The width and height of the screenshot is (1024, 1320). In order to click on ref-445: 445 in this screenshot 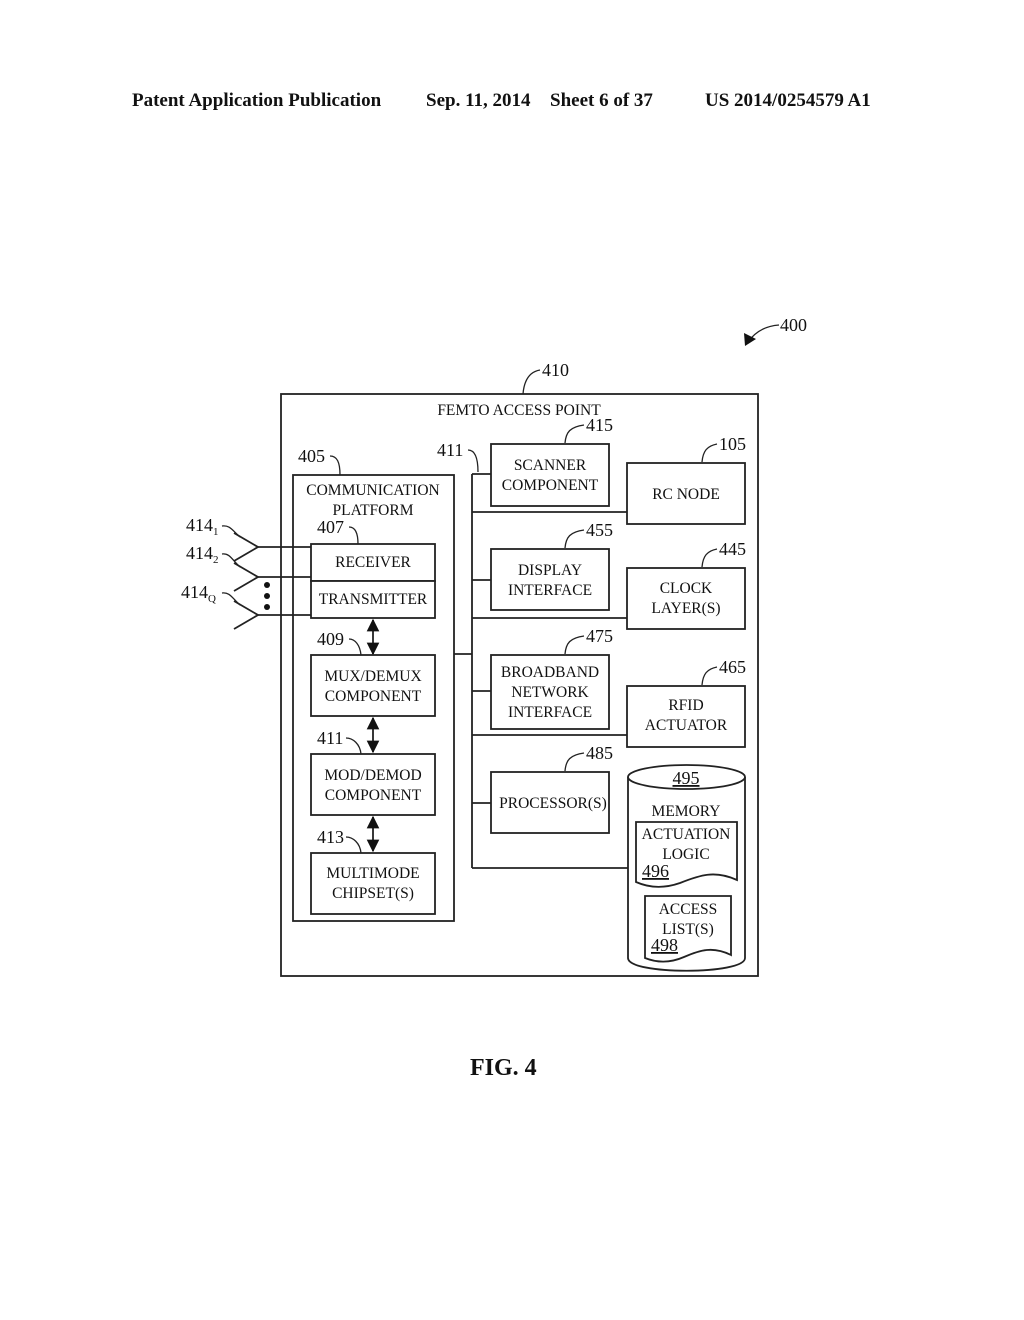, I will do `click(732, 549)`.